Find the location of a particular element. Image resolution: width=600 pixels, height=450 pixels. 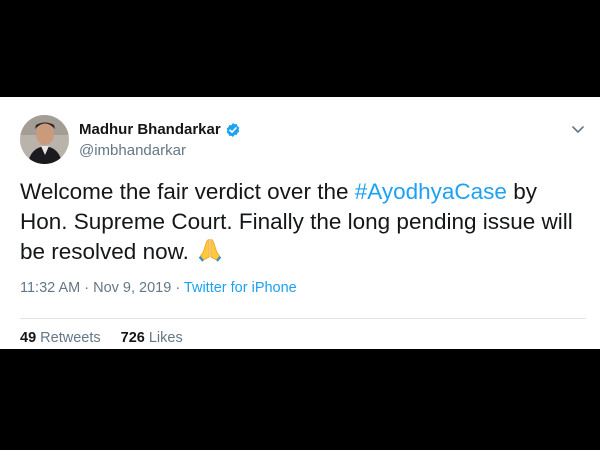

tweet-stats: 49 Retweets 726 Likes is located at coordinates (101, 338).